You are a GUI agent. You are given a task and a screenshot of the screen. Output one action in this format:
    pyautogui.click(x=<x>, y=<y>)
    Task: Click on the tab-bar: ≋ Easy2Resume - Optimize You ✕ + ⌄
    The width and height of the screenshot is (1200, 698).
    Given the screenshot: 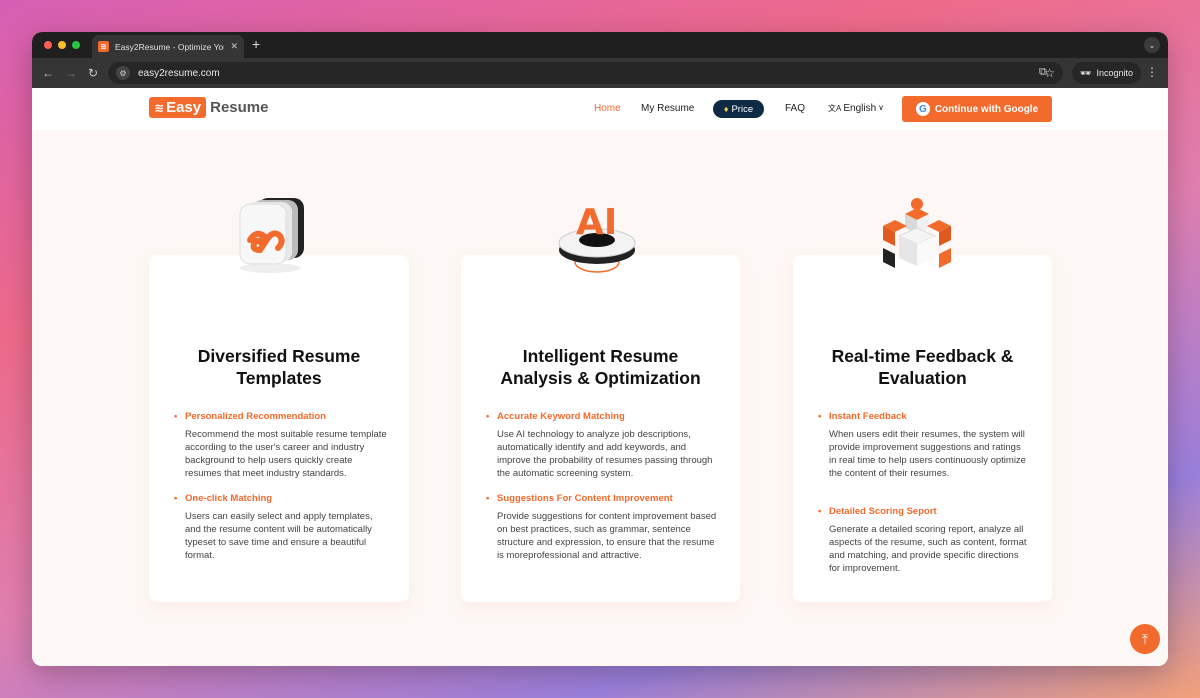 What is the action you would take?
    pyautogui.click(x=600, y=45)
    